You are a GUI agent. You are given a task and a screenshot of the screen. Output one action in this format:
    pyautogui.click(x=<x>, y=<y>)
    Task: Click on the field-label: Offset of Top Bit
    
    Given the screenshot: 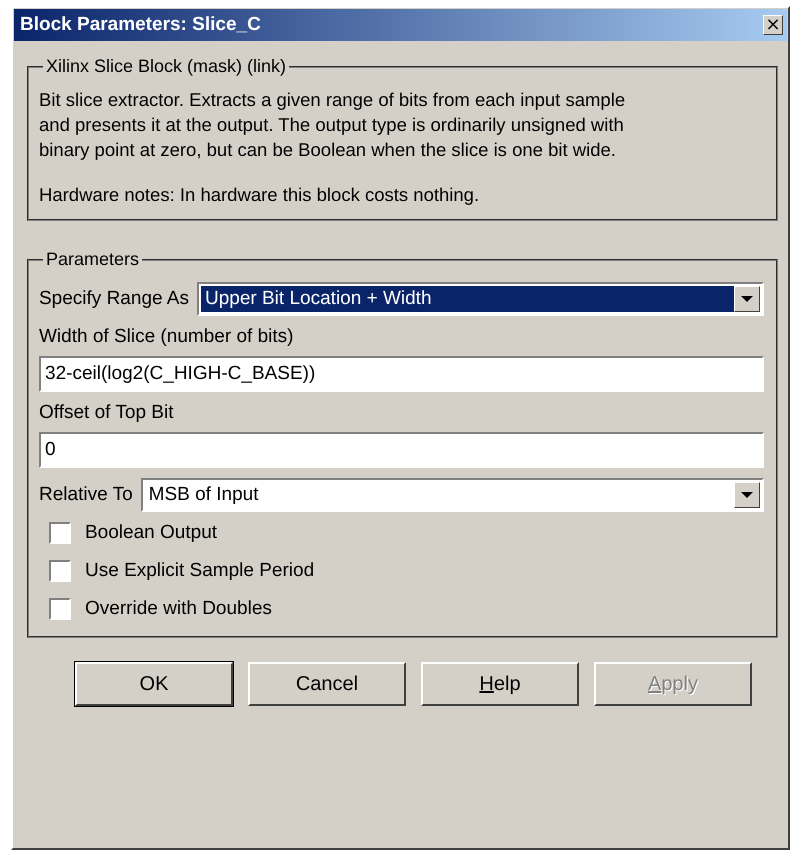 What is the action you would take?
    pyautogui.click(x=106, y=413)
    